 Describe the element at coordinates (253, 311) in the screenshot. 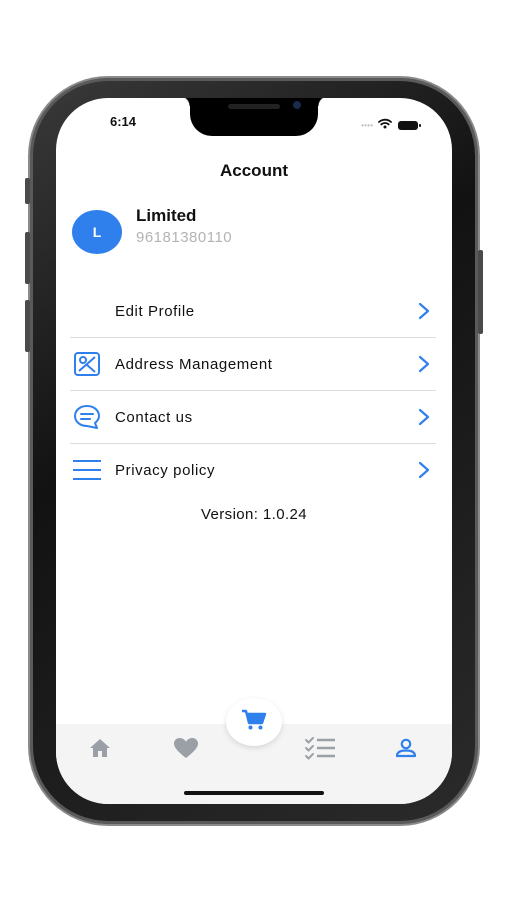

I see `menu-item-edit-profile: Edit Profile` at that location.